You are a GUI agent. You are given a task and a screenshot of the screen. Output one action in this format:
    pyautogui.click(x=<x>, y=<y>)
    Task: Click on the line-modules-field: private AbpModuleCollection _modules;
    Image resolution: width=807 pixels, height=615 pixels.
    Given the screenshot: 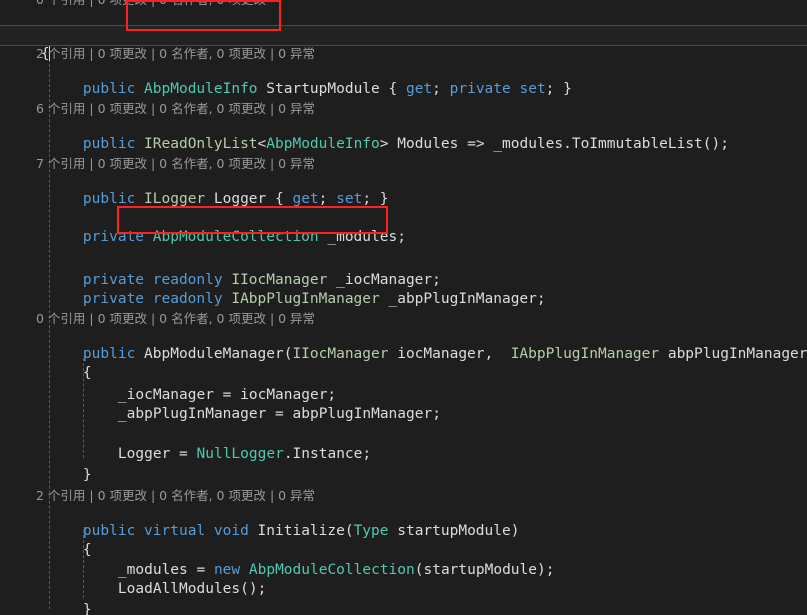 What is the action you would take?
    pyautogui.click(x=403, y=227)
    